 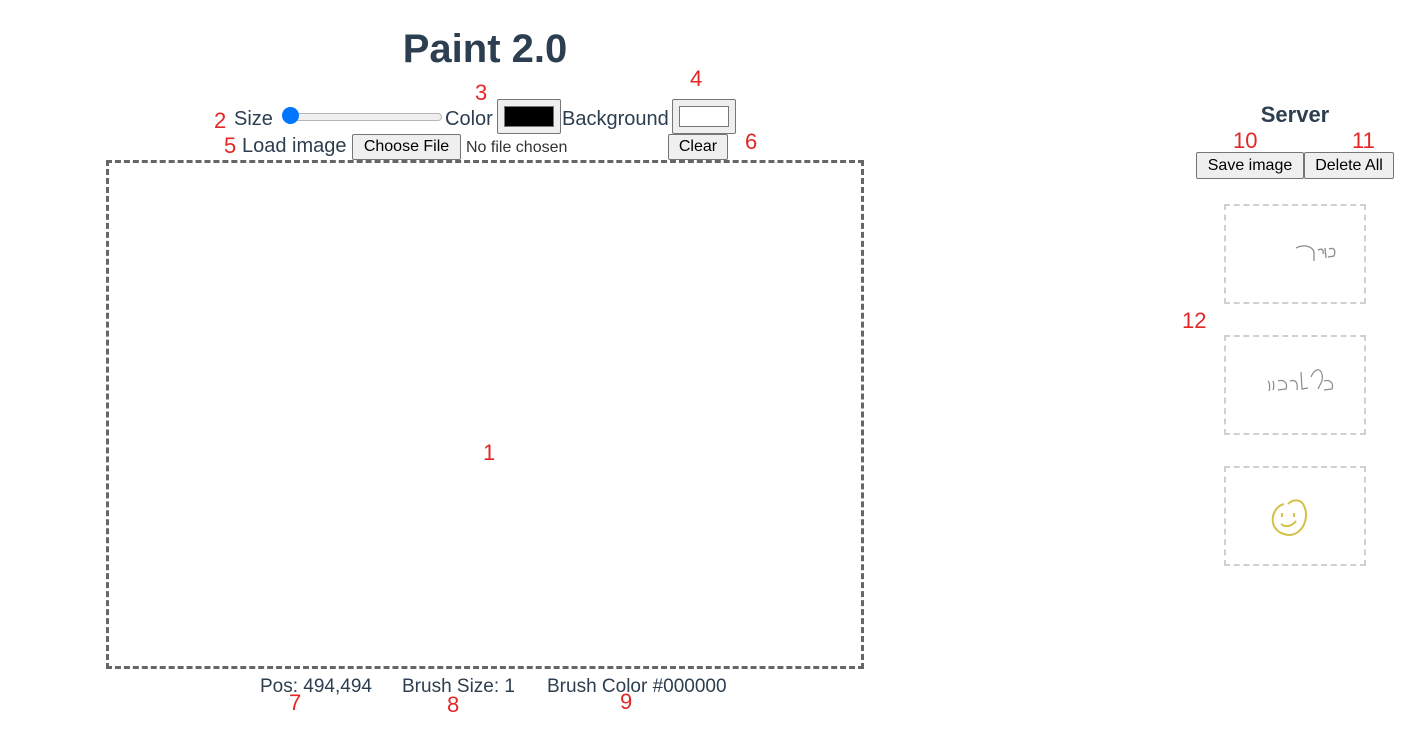 I want to click on server-panel-title: Server, so click(x=1295, y=114).